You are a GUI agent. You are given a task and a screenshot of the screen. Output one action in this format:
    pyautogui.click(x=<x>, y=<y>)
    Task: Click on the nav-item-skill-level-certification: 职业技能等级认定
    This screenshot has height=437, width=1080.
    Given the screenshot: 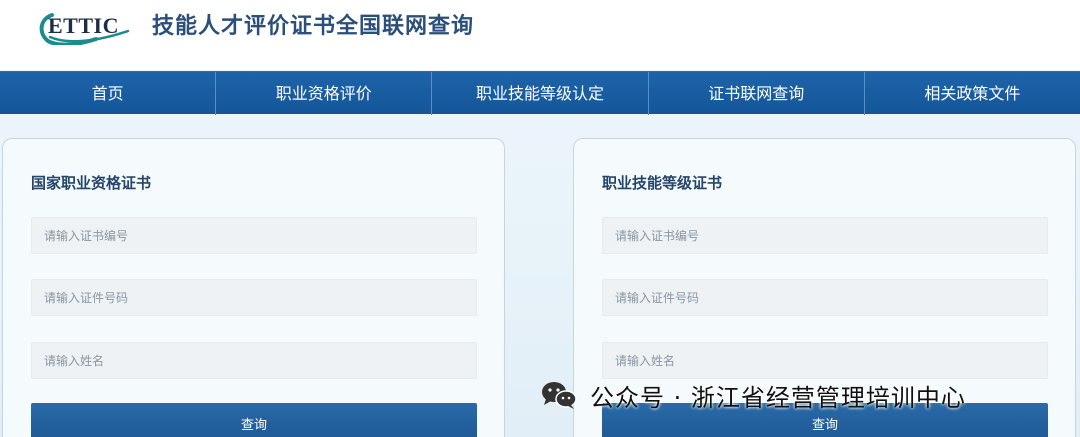 What is the action you would take?
    pyautogui.click(x=540, y=93)
    